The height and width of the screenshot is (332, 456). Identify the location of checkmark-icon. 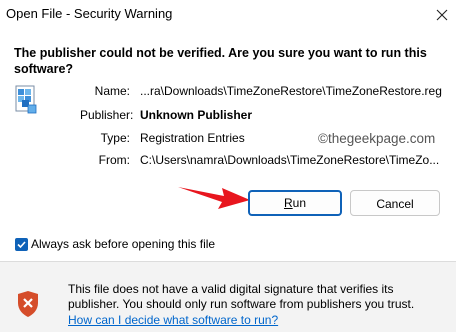
(21, 245).